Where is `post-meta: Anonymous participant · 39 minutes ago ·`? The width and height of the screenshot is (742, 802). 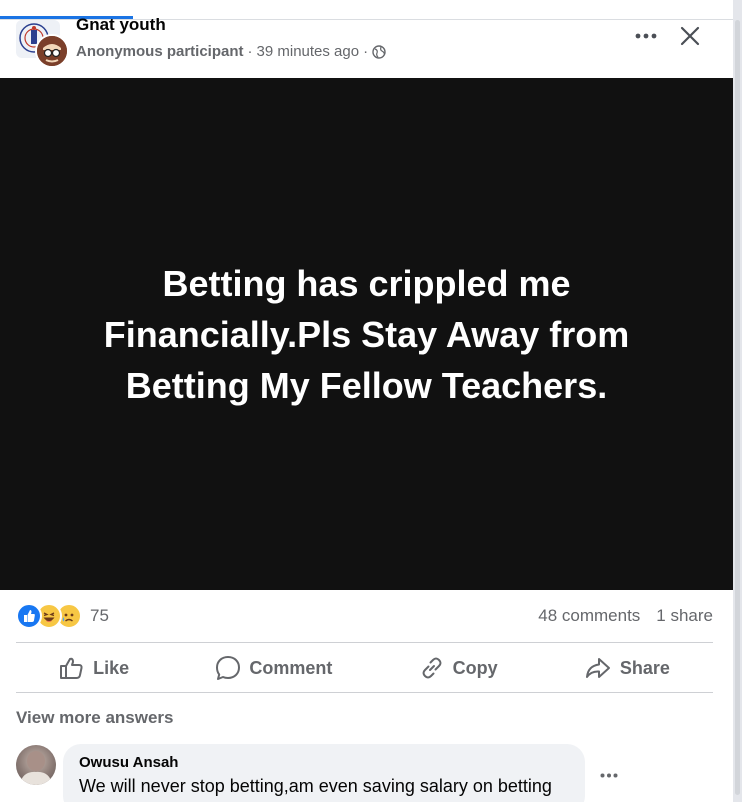 post-meta: Anonymous participant · 39 minutes ago · is located at coordinates (231, 52).